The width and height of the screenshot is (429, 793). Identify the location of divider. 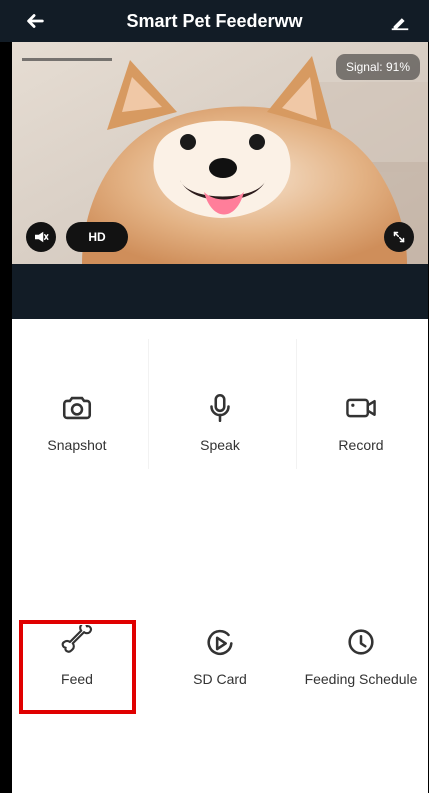
(148, 404).